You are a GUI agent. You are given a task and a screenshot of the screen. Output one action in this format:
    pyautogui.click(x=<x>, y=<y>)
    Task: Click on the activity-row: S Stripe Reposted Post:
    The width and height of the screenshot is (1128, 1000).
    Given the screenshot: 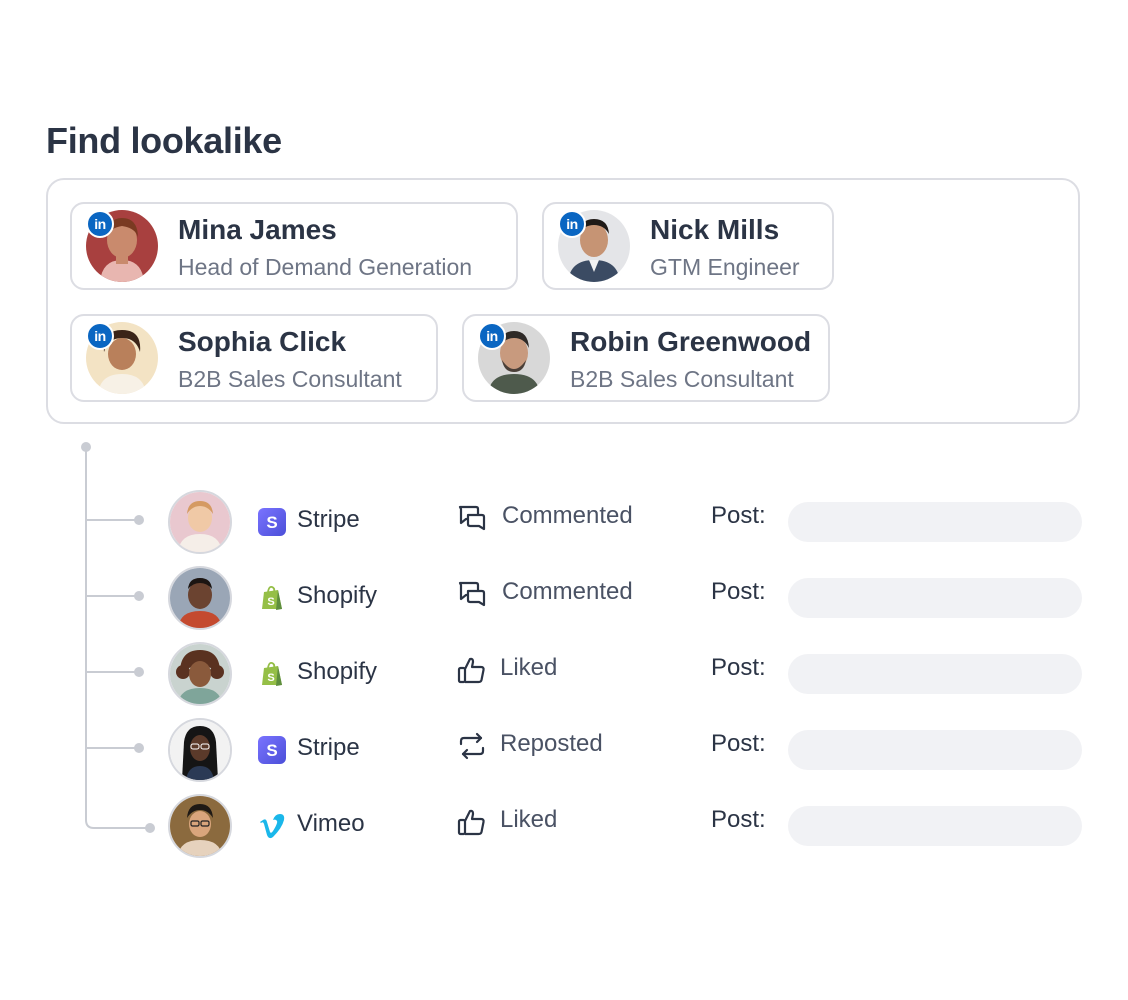 What is the action you would take?
    pyautogui.click(x=564, y=752)
    